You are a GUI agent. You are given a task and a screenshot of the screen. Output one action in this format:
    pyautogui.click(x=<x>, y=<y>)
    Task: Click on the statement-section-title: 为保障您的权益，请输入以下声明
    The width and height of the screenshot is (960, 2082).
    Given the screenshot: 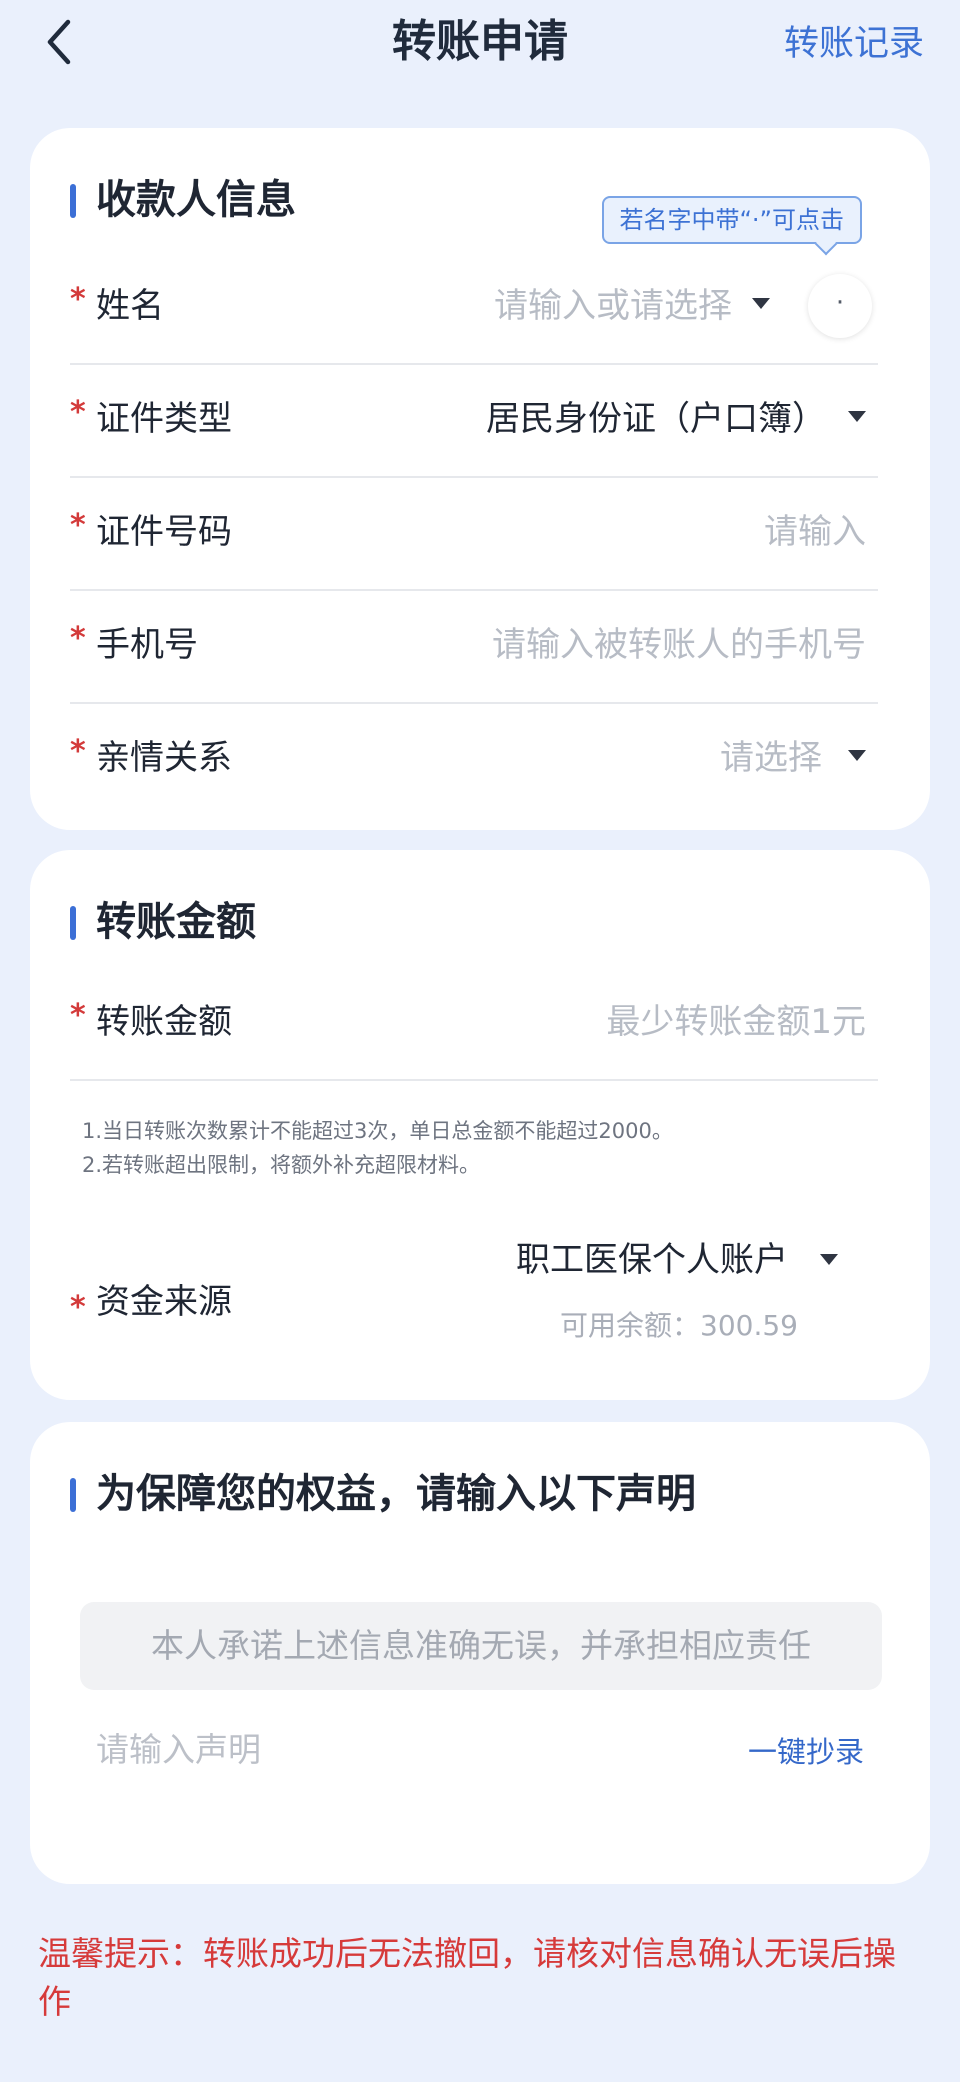 What is the action you would take?
    pyautogui.click(x=383, y=1494)
    